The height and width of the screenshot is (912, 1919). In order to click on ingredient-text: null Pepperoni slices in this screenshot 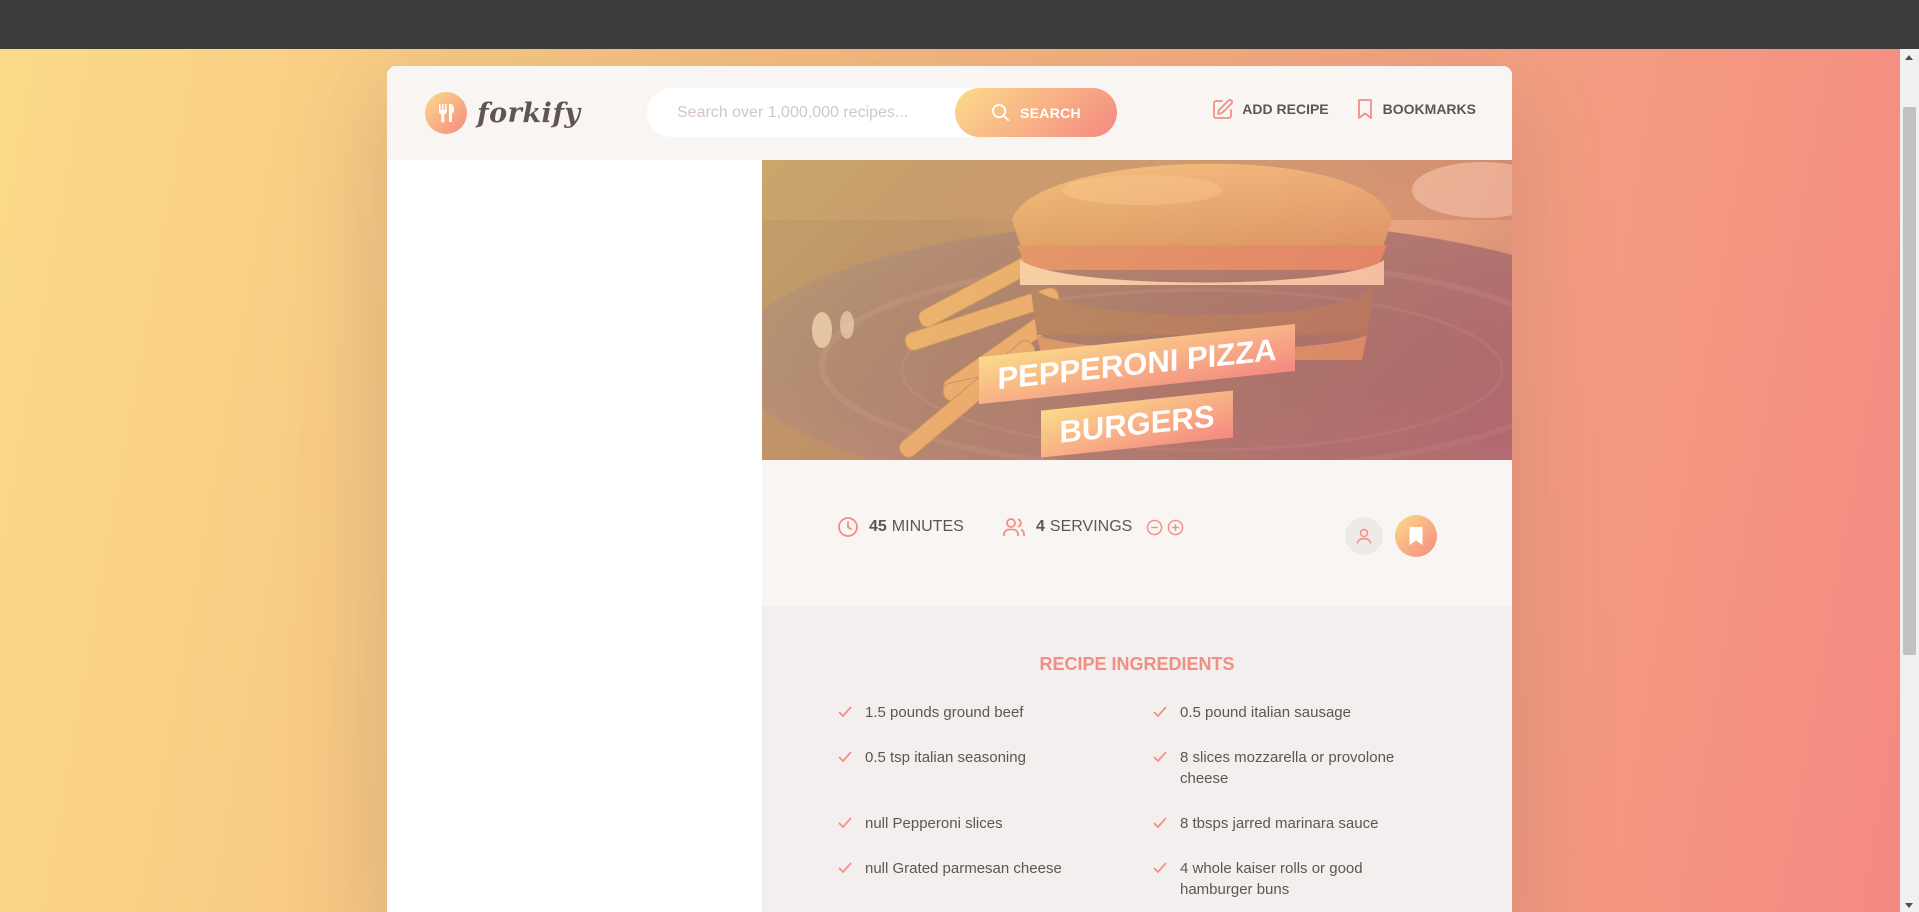, I will do `click(934, 823)`.